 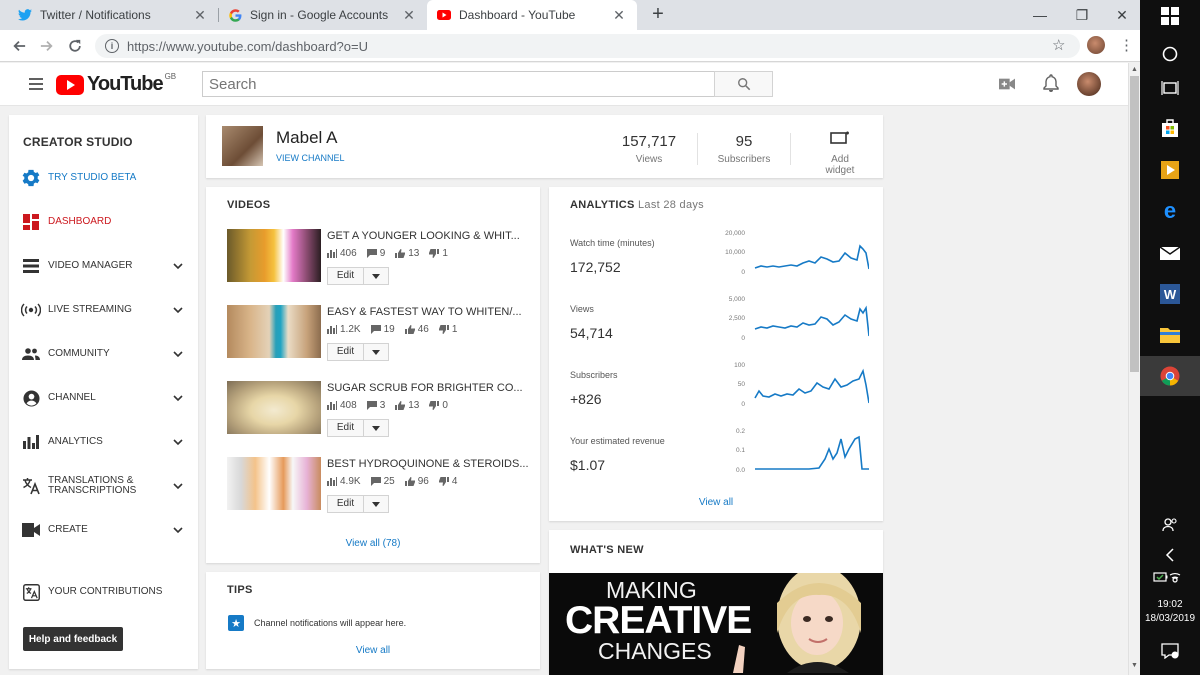 What do you see at coordinates (47, 46) in the screenshot?
I see `forward-button` at bounding box center [47, 46].